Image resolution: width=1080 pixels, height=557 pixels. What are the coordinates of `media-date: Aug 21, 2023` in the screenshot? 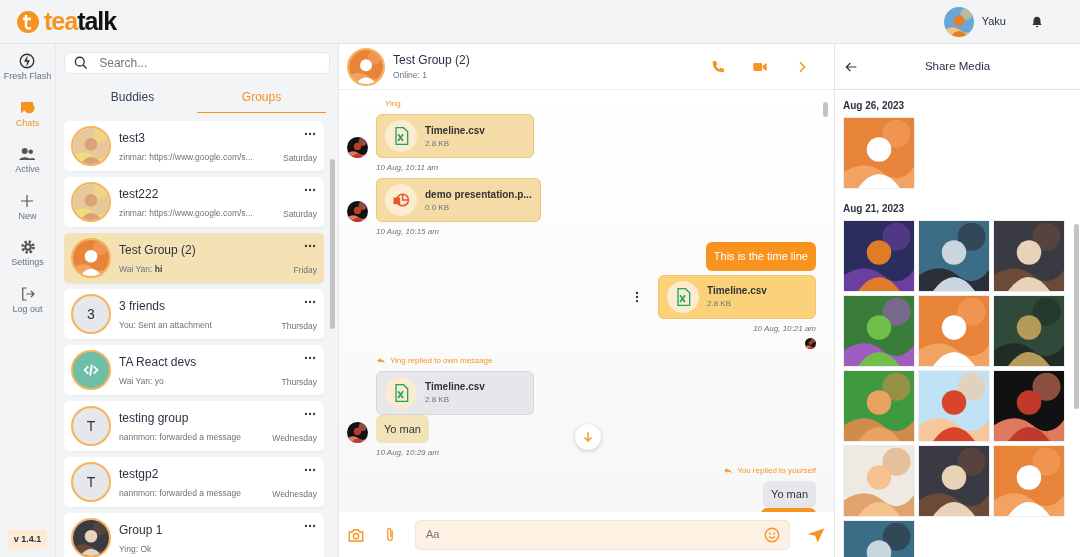 It's located at (874, 209).